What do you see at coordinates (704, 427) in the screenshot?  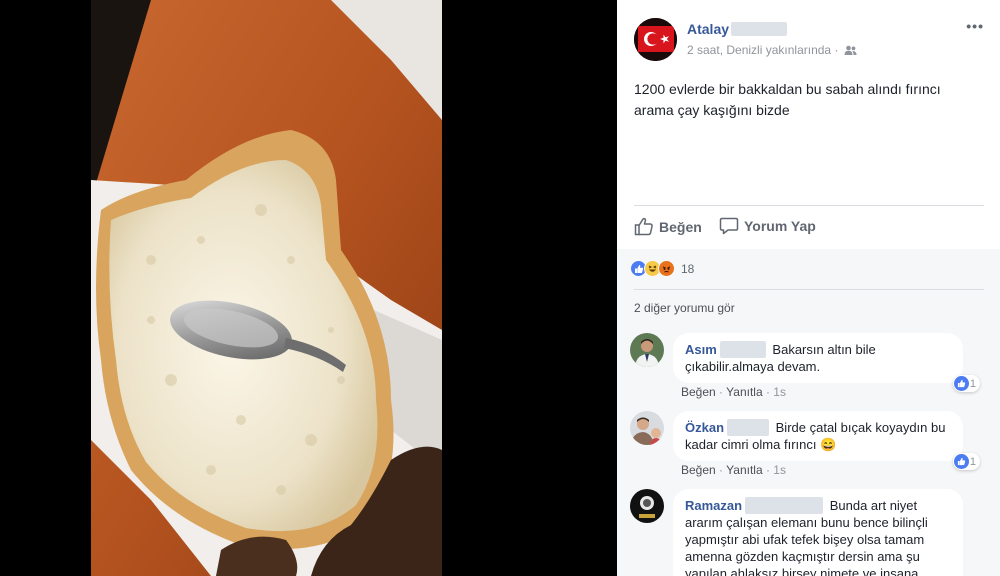 I see `commenter-name: Özkan` at bounding box center [704, 427].